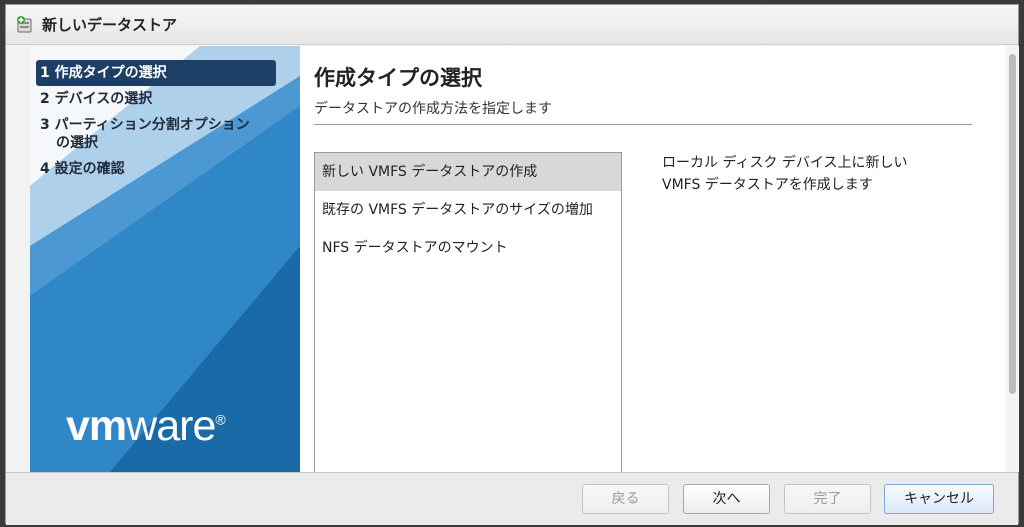 This screenshot has width=1024, height=527. What do you see at coordinates (643, 124) in the screenshot?
I see `divider` at bounding box center [643, 124].